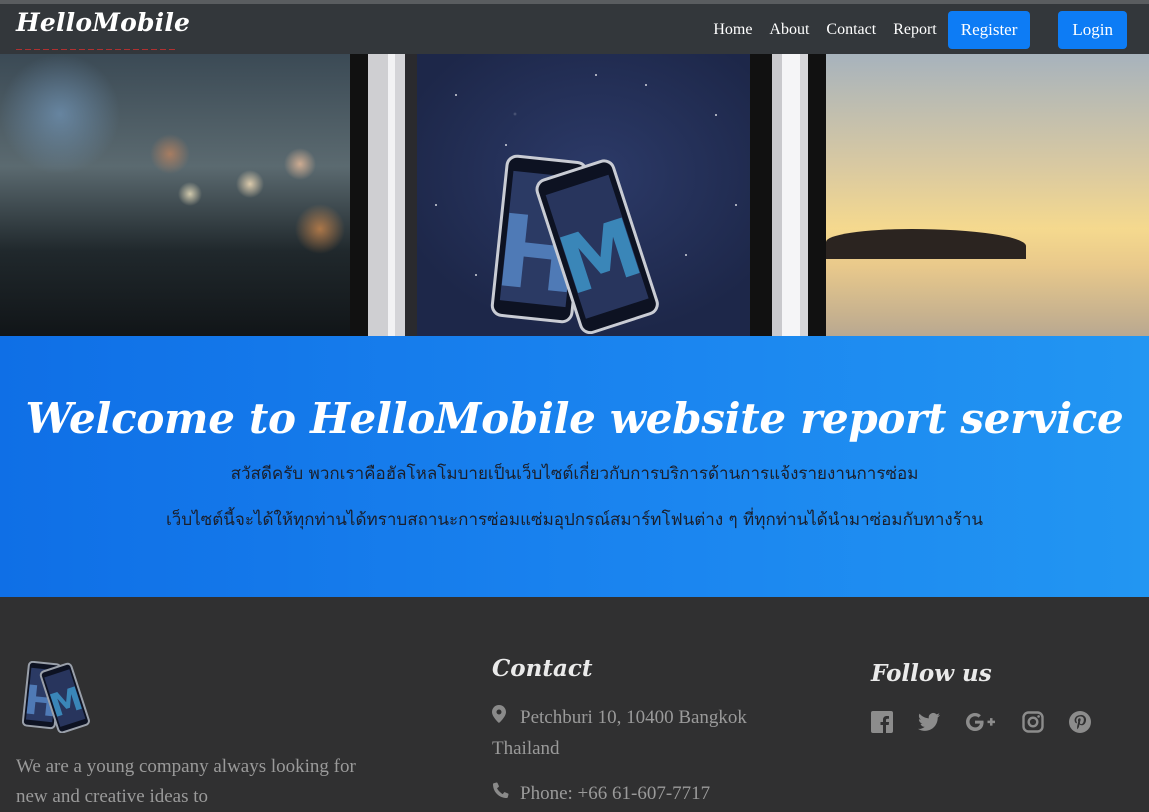 The image size is (1149, 812). Describe the element at coordinates (542, 668) in the screenshot. I see `contact-heading: Contact` at that location.